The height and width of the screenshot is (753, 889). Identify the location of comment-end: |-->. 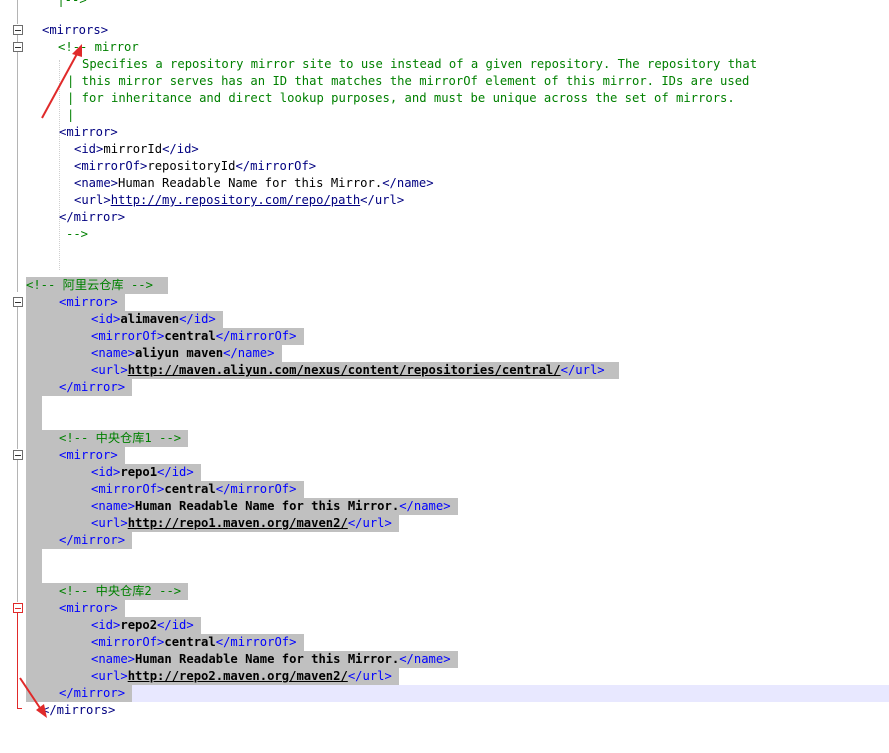
(68, 3).